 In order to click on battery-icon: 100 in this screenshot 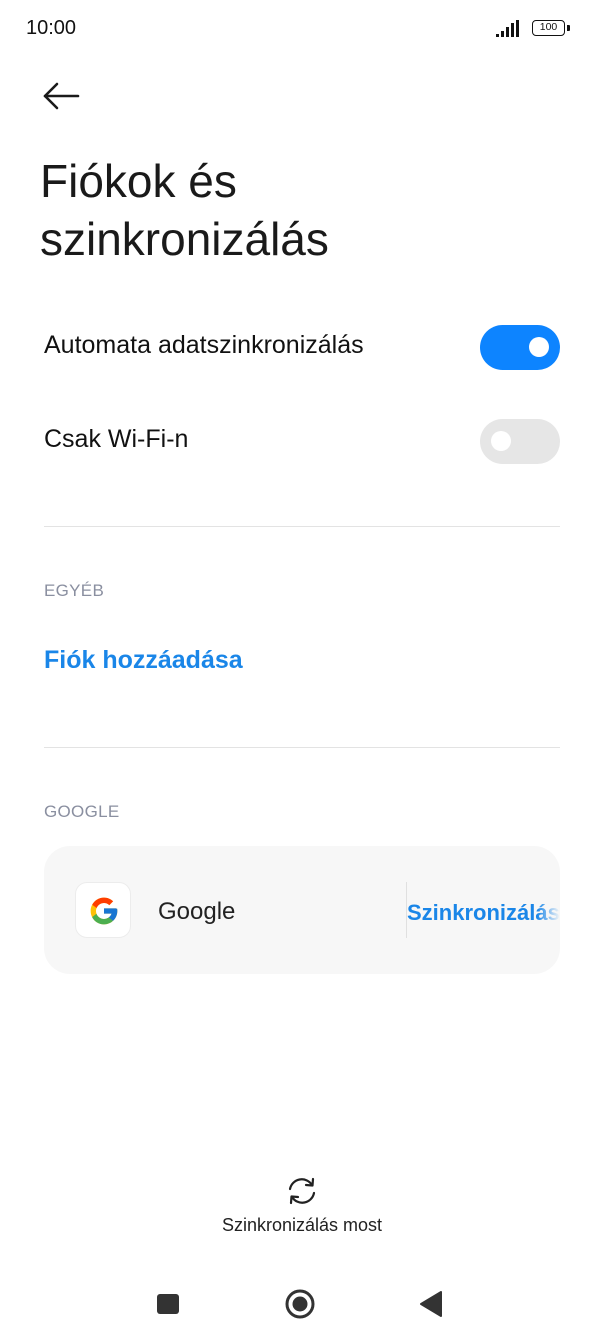, I will do `click(552, 29)`.